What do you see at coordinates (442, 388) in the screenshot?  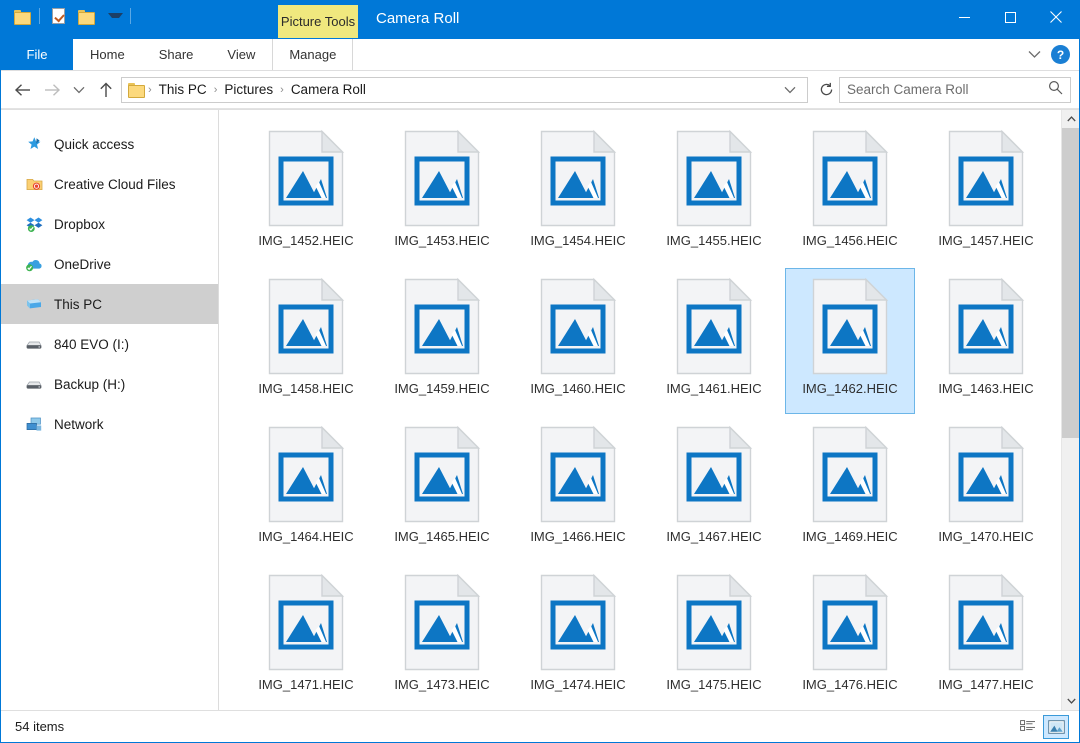 I see `file-name: IMG_1459.HEIC` at bounding box center [442, 388].